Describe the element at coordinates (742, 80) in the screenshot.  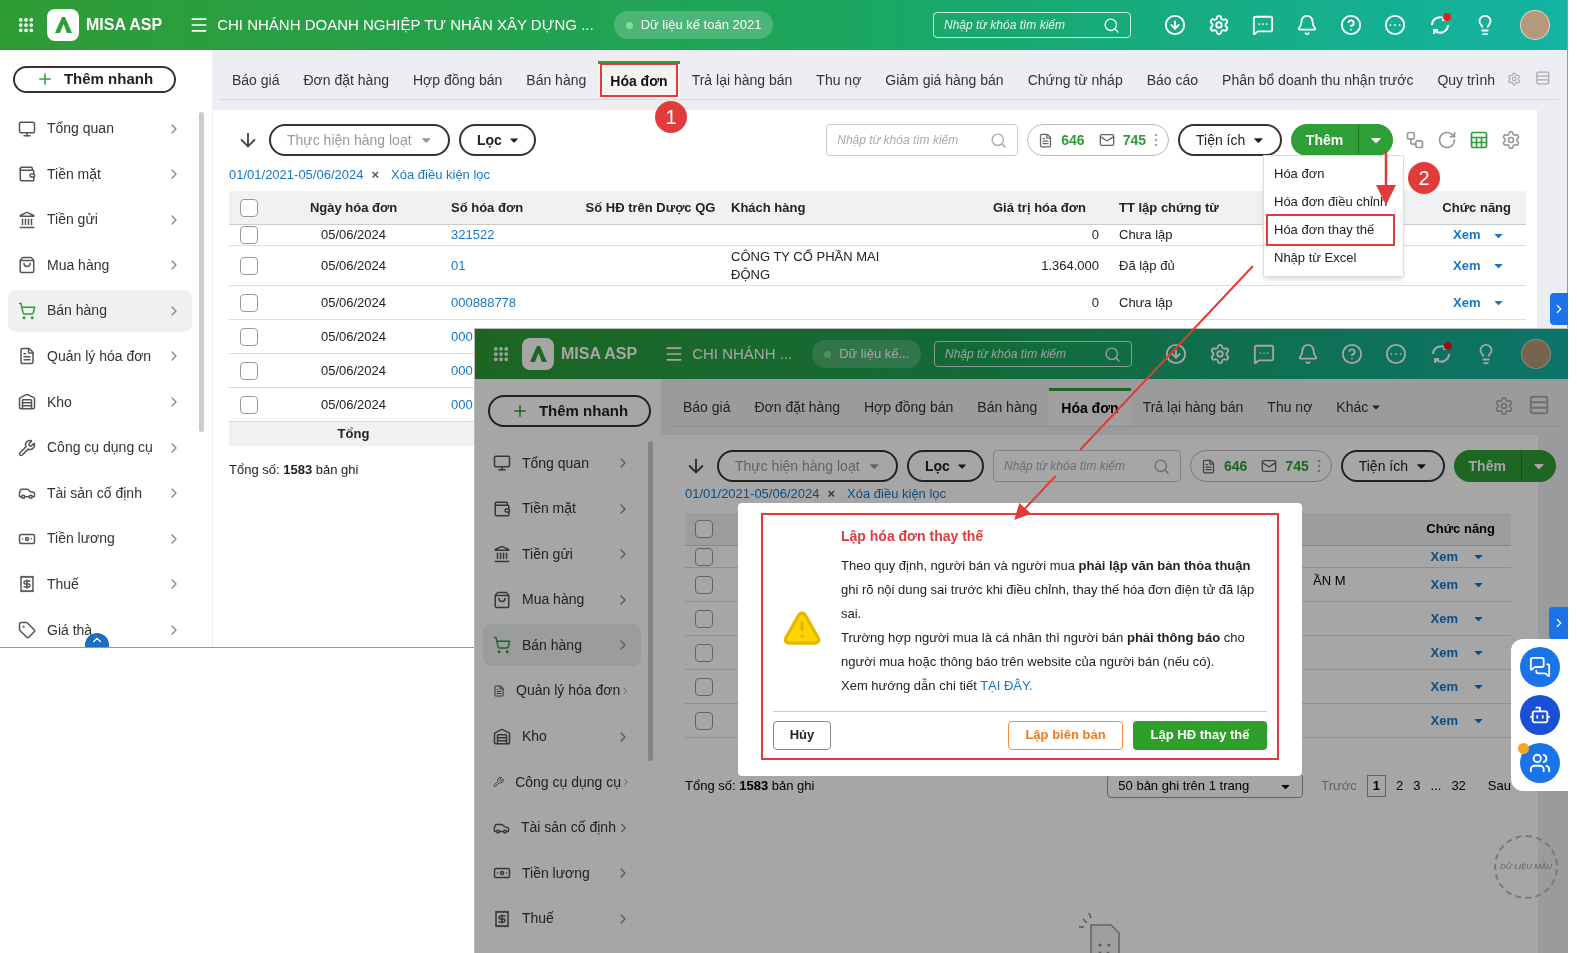
I see `tab: Trả lại hàng bán` at that location.